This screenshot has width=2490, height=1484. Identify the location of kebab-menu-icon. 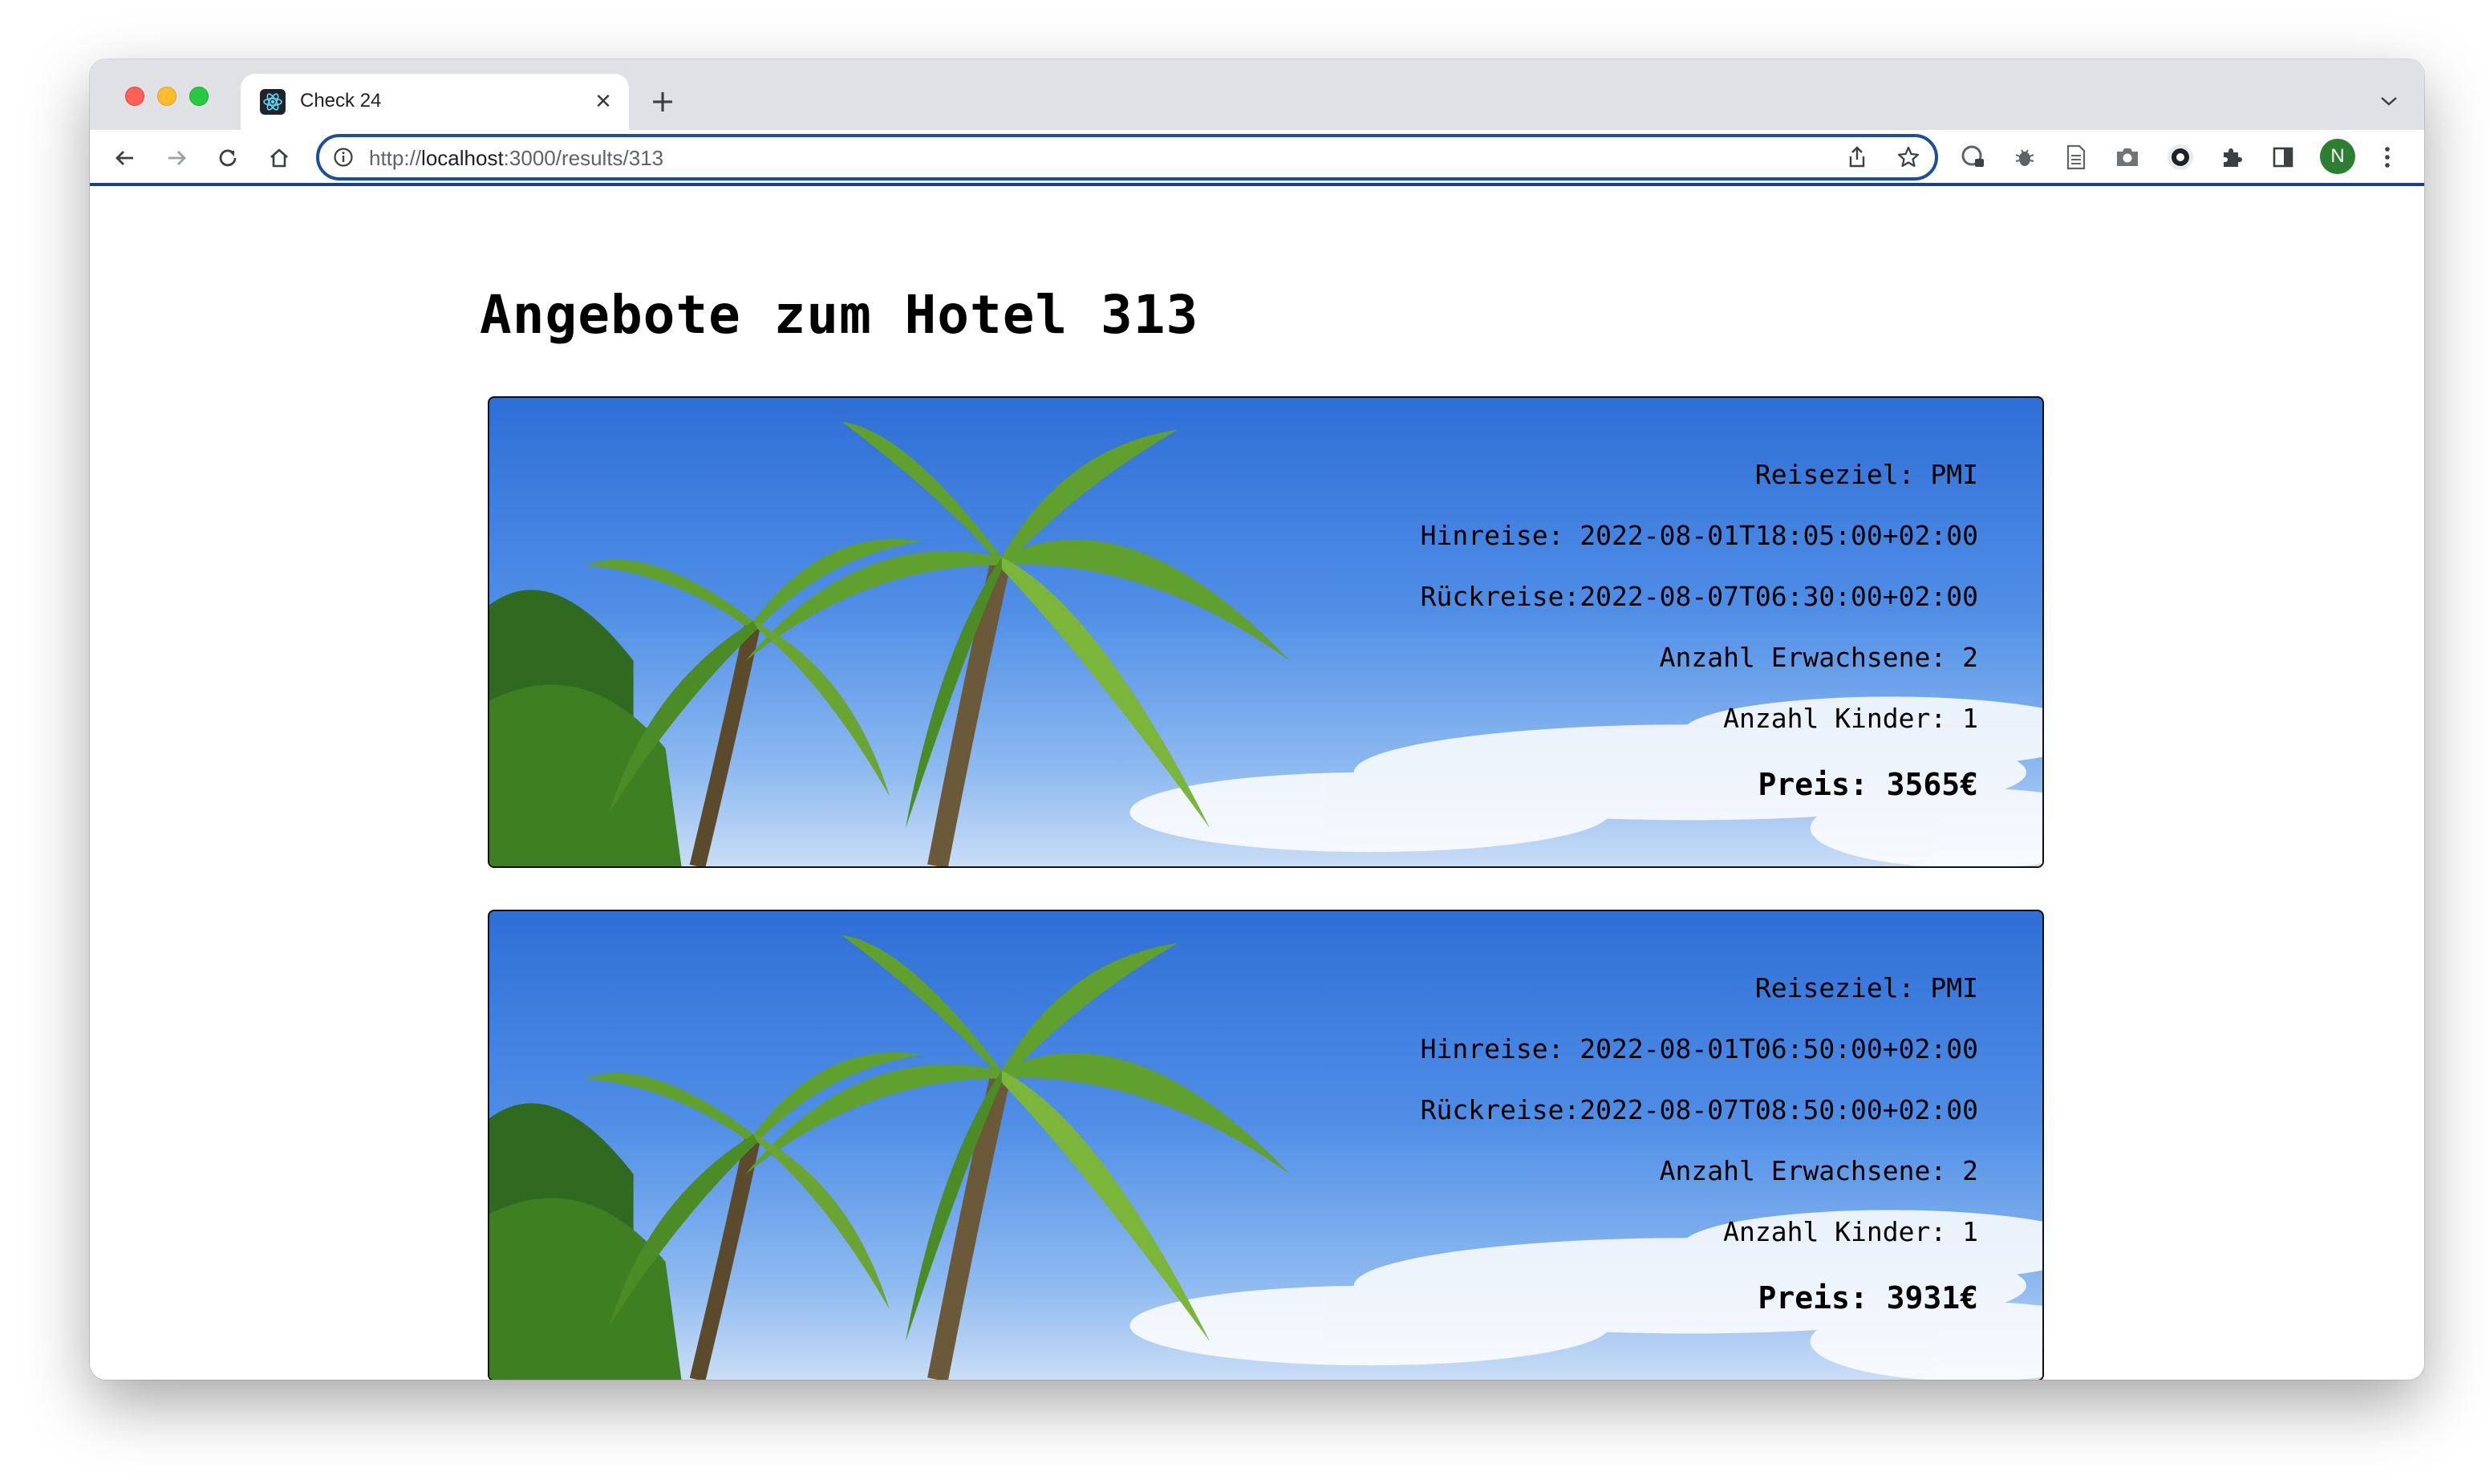
(2387, 157).